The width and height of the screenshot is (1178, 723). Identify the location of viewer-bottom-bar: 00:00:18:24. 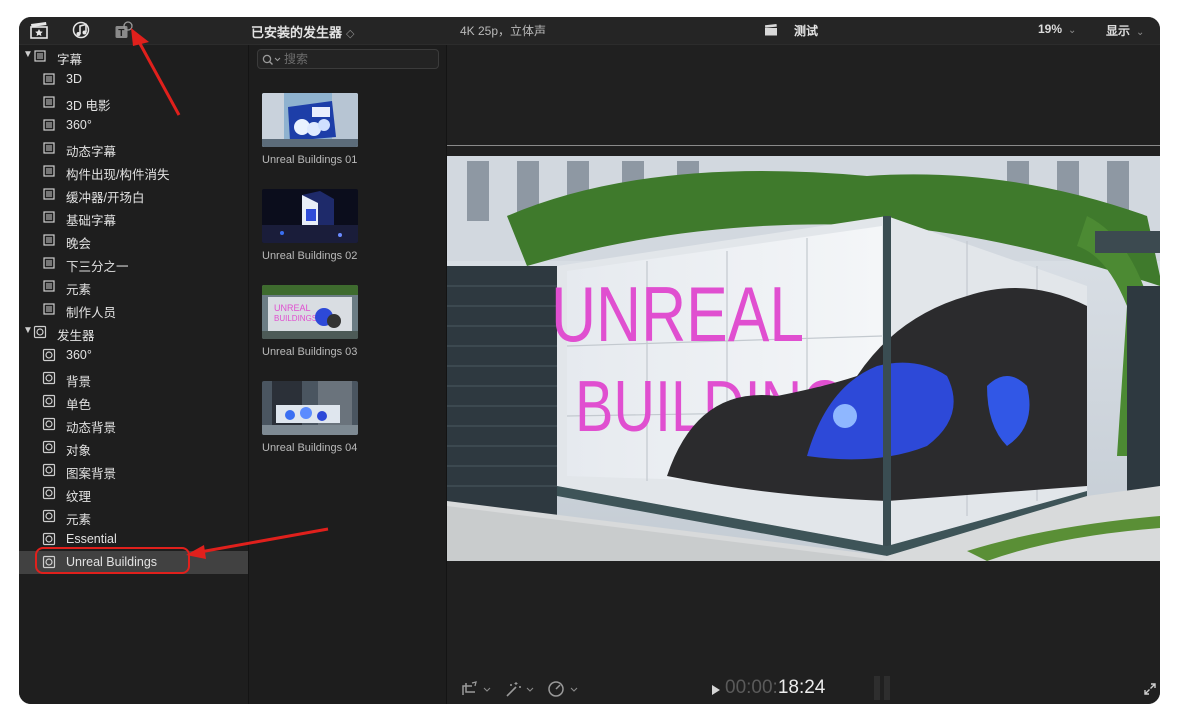
(803, 688).